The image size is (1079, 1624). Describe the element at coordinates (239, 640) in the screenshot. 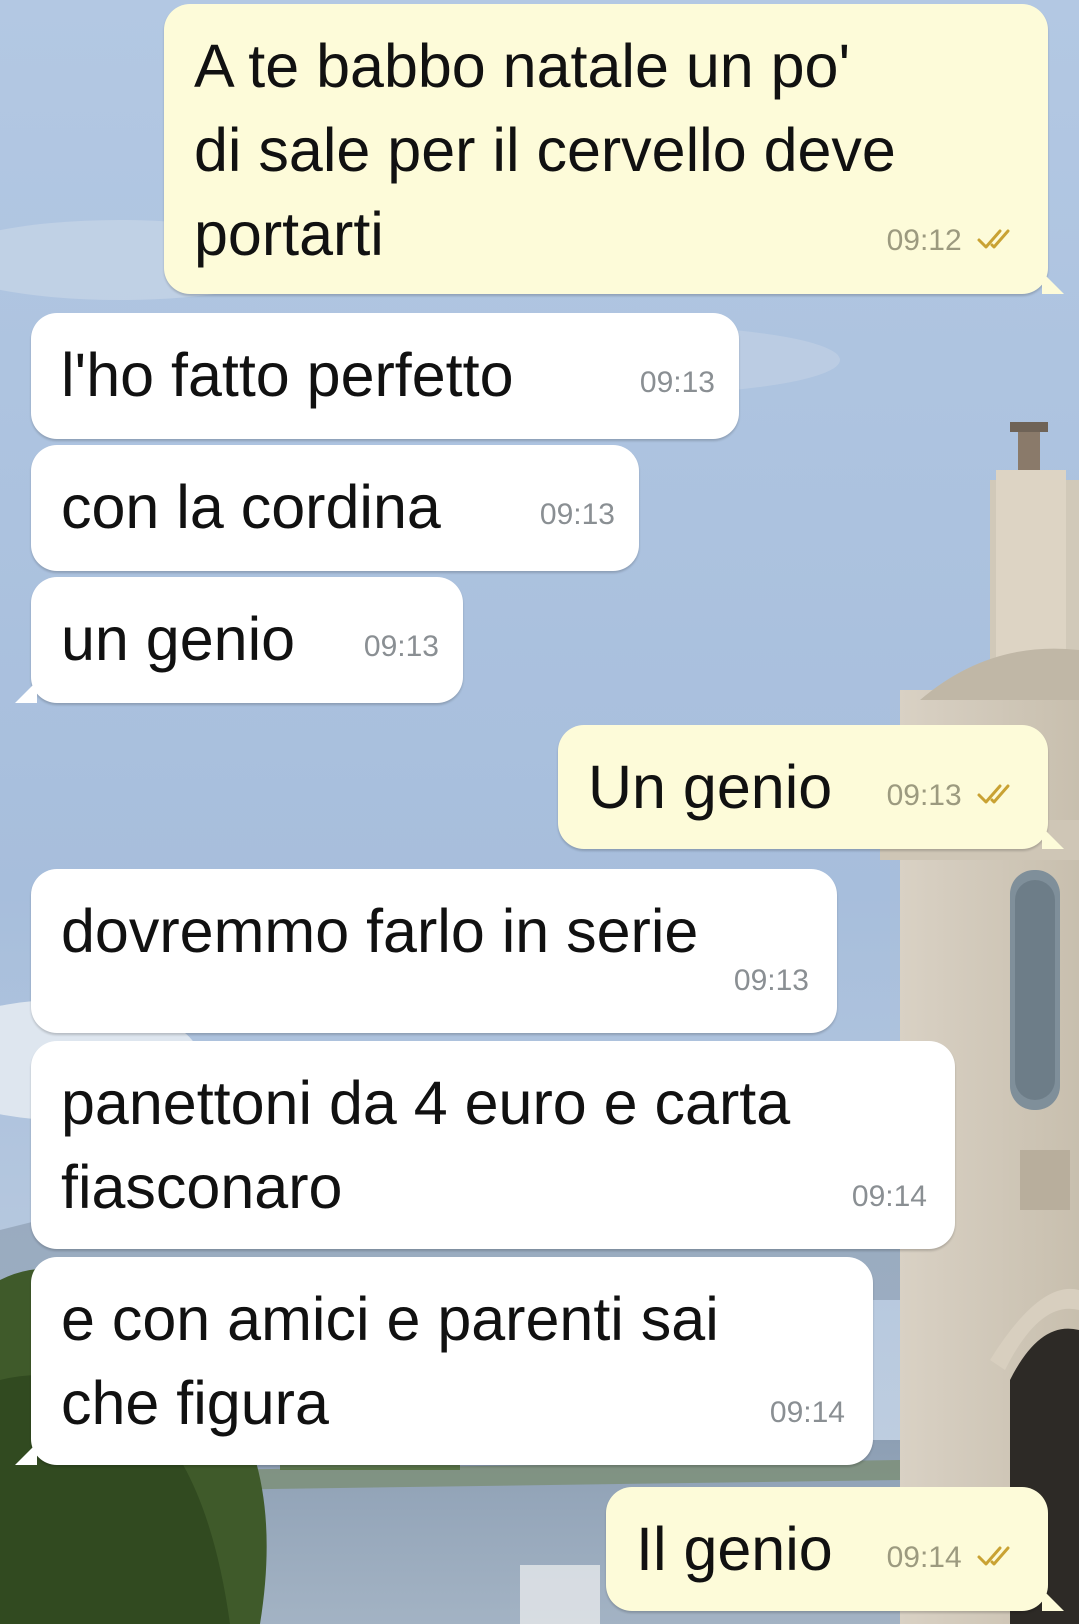

I see `message-bubble-incoming: un genio 09:13` at that location.